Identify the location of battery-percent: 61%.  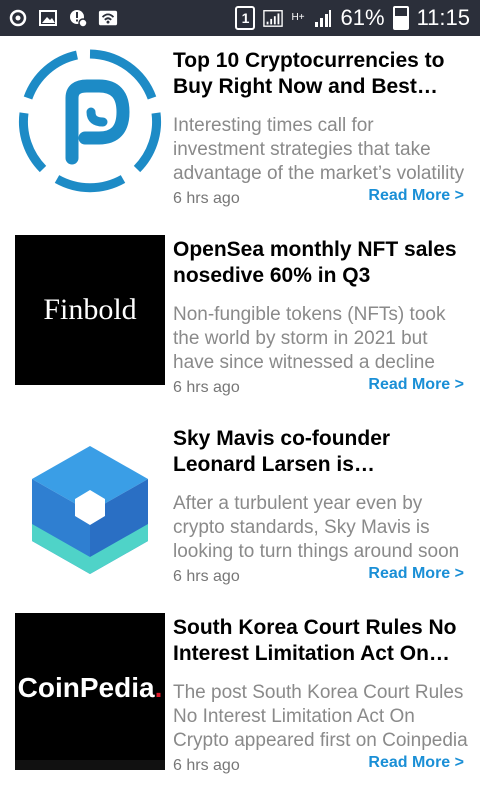
(362, 17).